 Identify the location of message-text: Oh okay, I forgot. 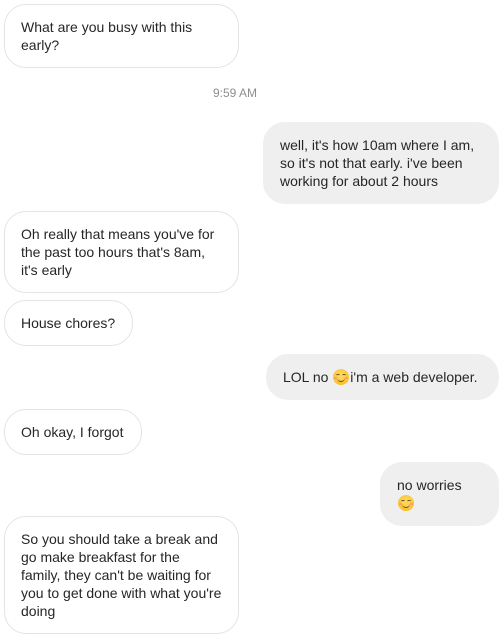
(72, 432).